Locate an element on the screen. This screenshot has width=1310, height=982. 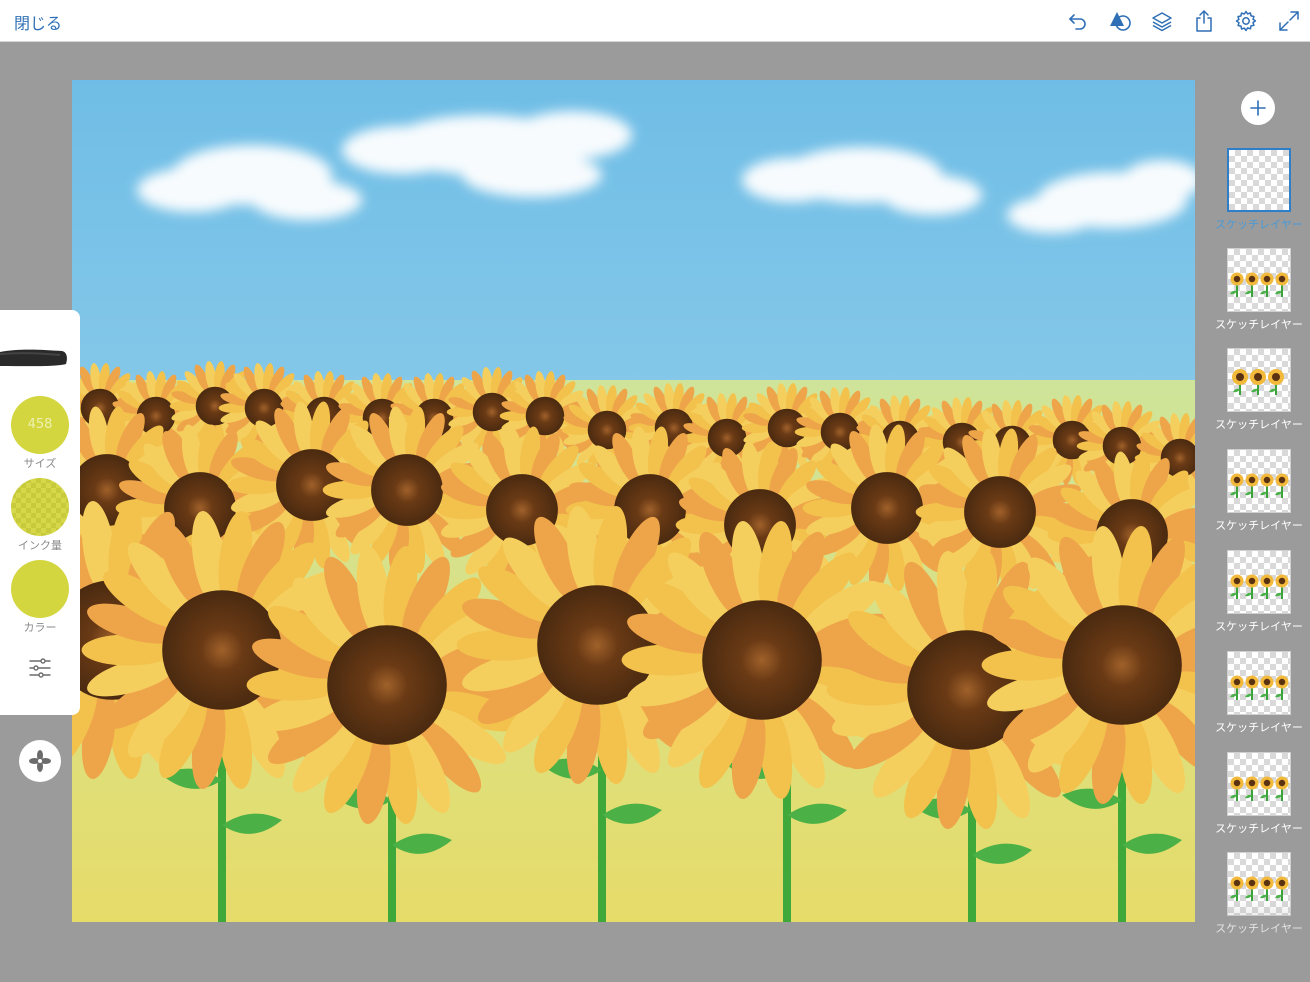
color-swatch is located at coordinates (40, 589).